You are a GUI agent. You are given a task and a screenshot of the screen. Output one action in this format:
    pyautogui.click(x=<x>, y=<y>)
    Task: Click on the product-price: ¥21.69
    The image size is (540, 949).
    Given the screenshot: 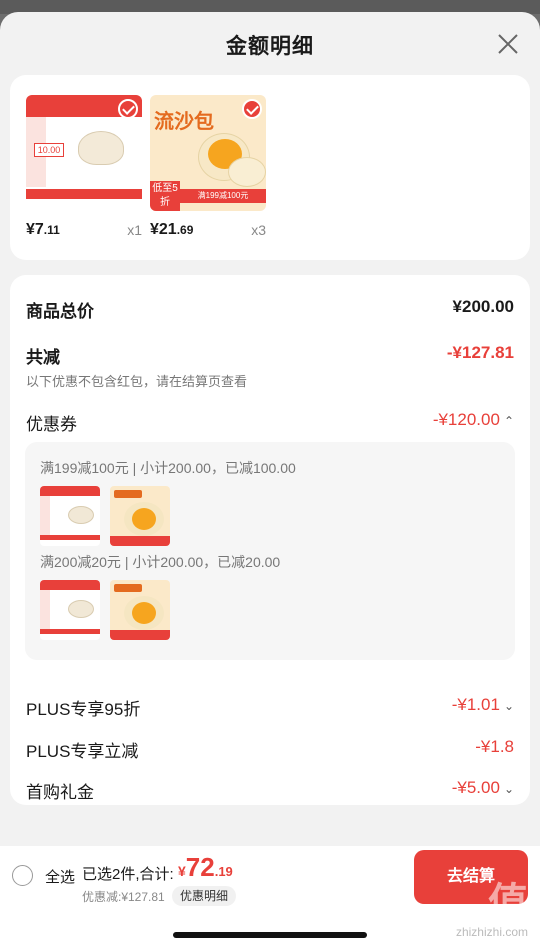 What is the action you would take?
    pyautogui.click(x=172, y=229)
    